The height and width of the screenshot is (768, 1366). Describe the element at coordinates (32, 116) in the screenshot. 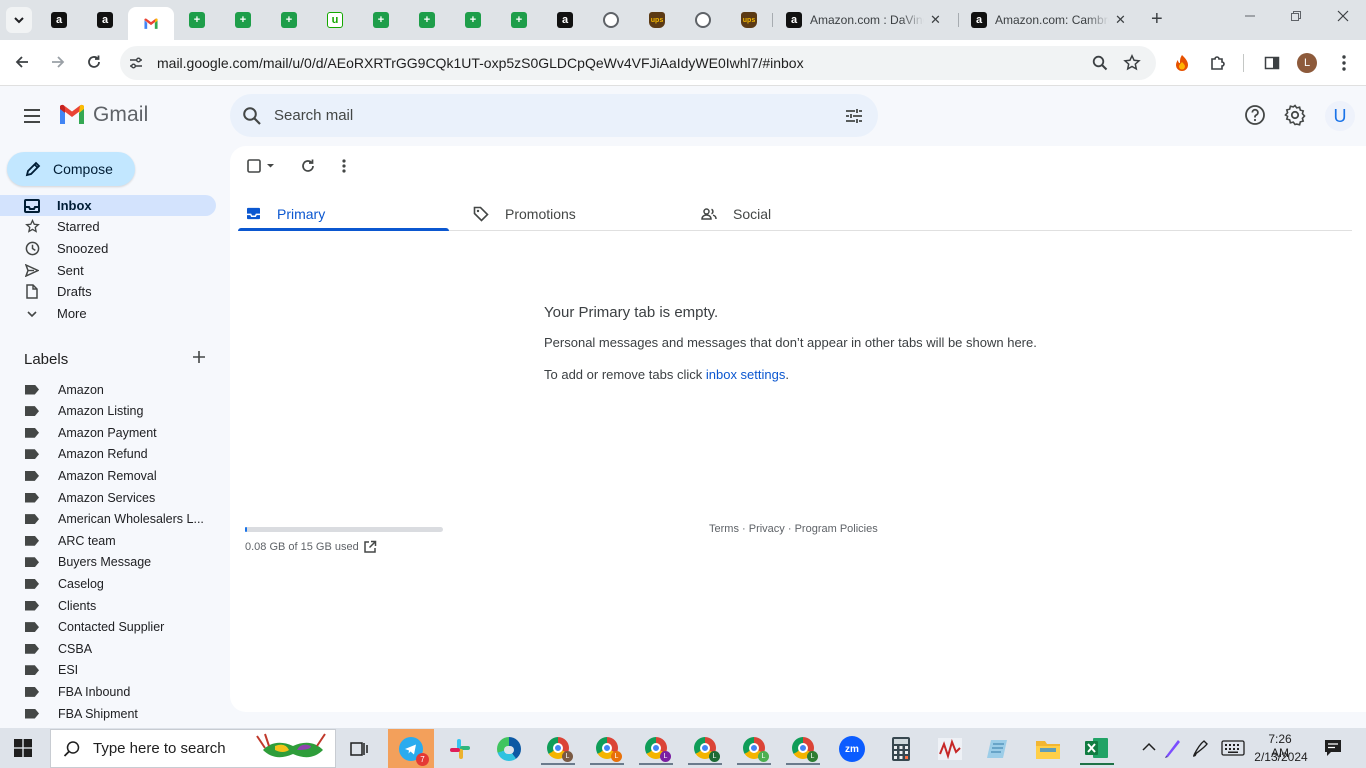

I see `main-menu-button` at that location.